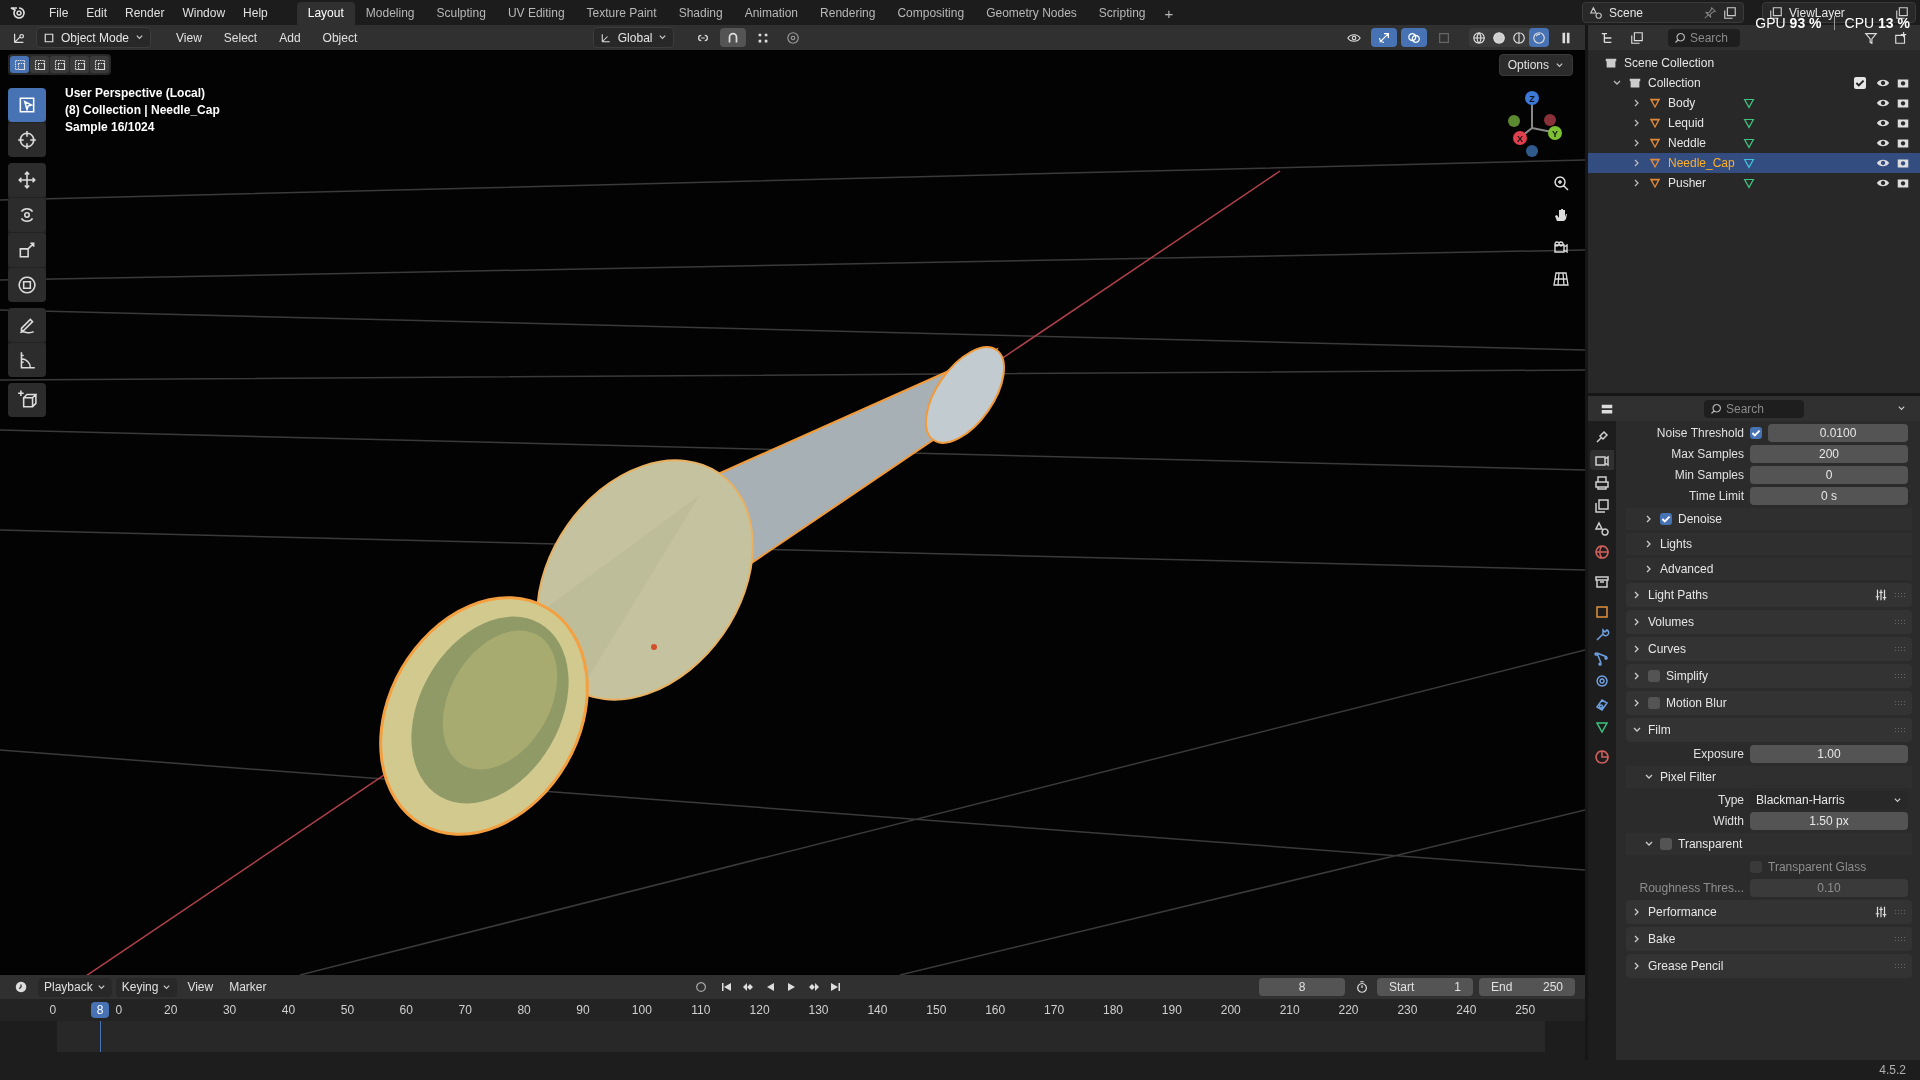 Image resolution: width=1920 pixels, height=1080 pixels. I want to click on current-frame-field: 8, so click(1302, 987).